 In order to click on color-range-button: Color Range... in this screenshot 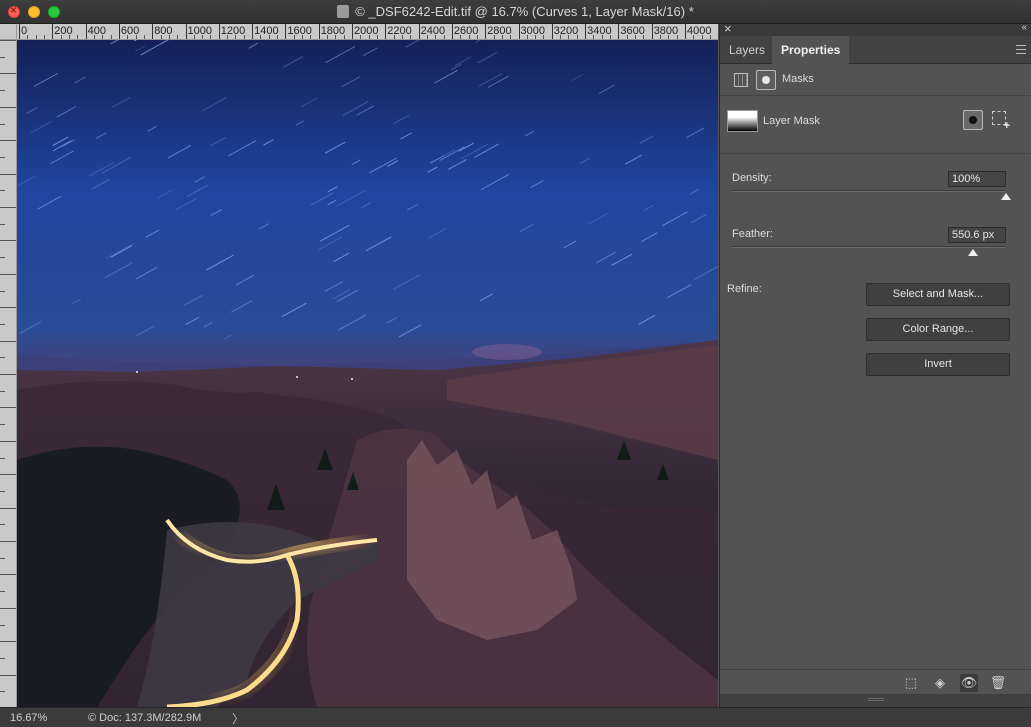, I will do `click(938, 329)`.